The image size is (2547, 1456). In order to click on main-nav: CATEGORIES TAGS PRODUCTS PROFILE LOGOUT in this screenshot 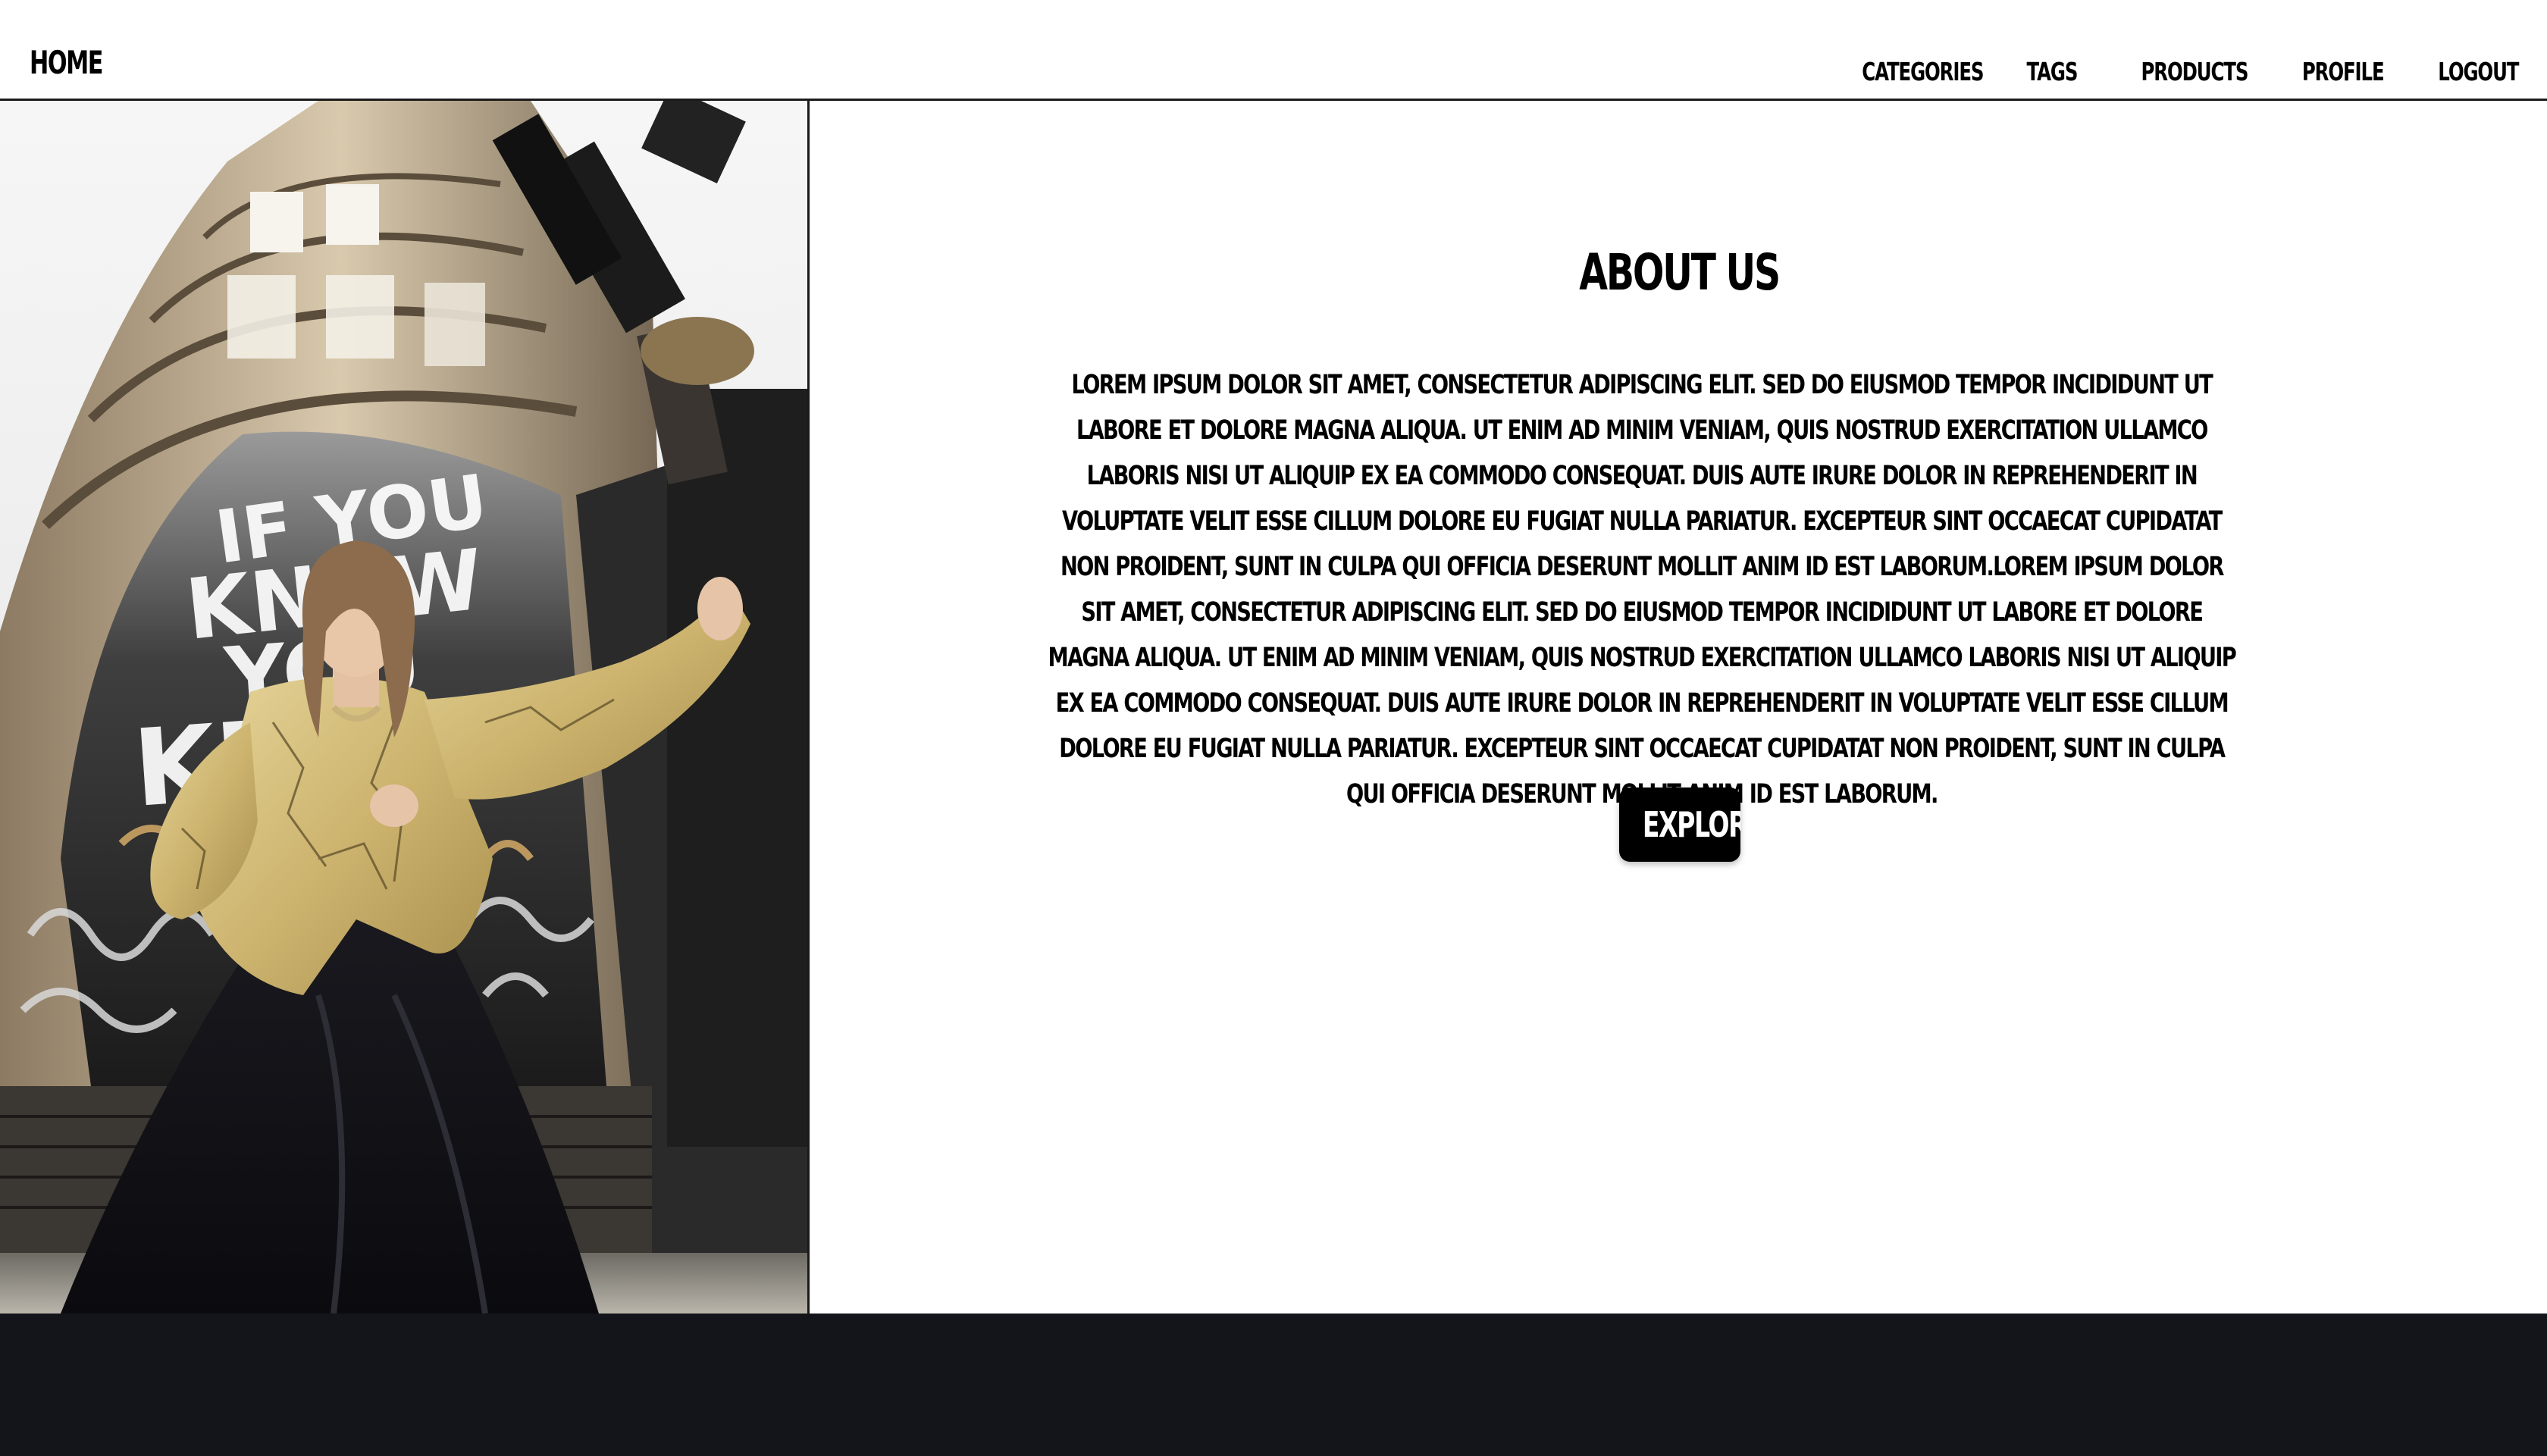, I will do `click(2156, 71)`.